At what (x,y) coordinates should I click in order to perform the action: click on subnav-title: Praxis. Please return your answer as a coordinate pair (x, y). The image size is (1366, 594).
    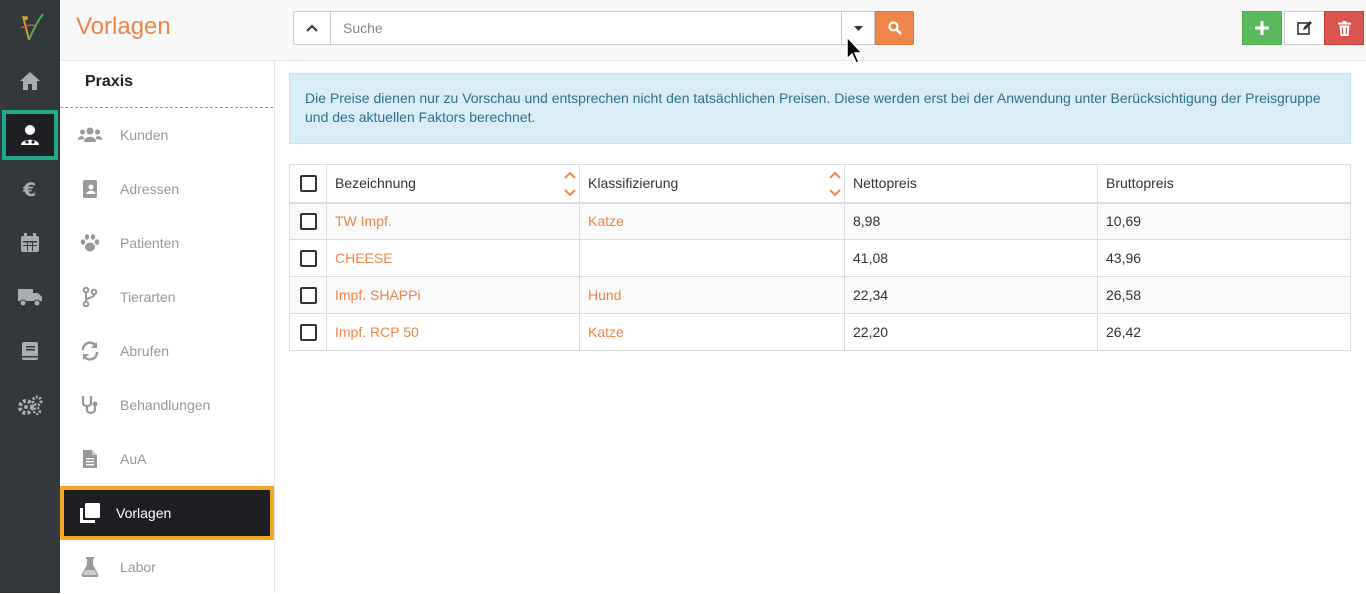
    Looking at the image, I should click on (166, 84).